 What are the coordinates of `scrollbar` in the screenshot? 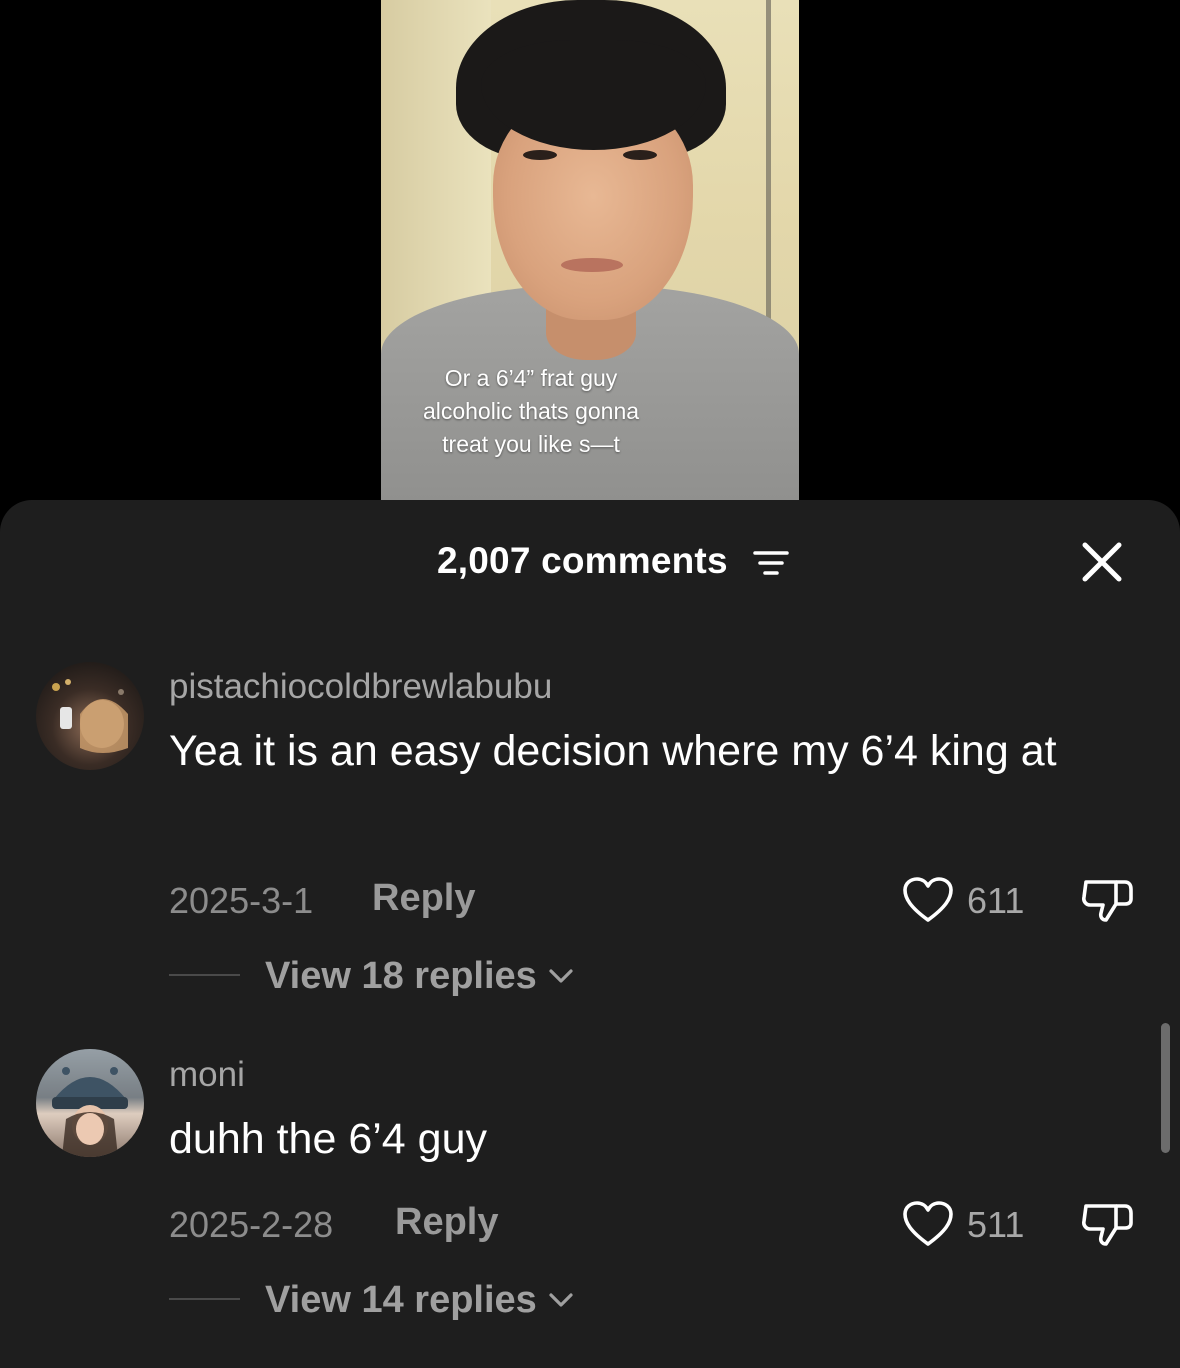 It's located at (1165, 1088).